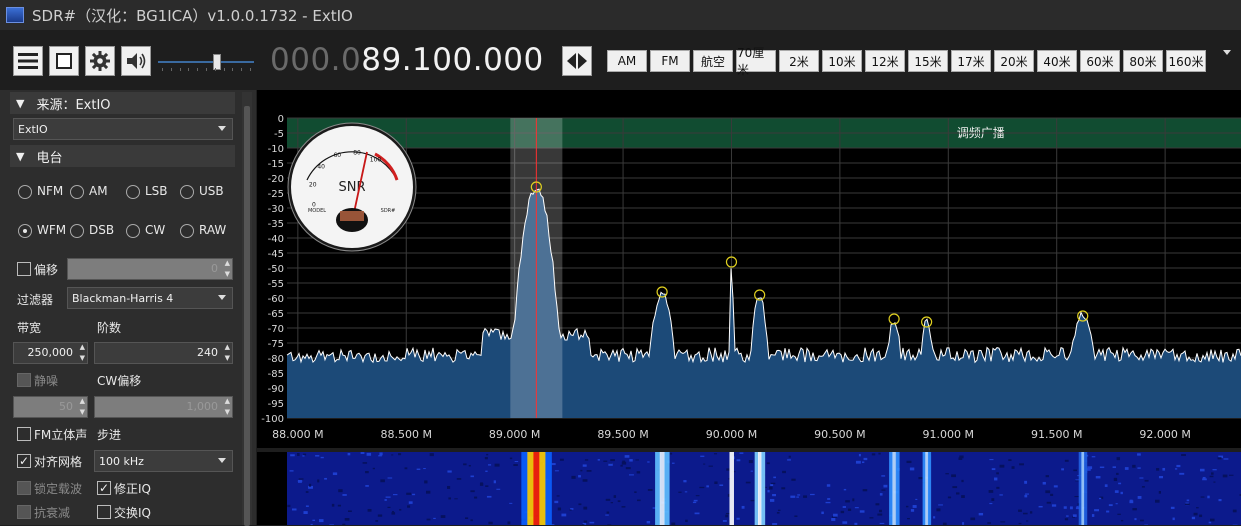 The width and height of the screenshot is (1241, 526). What do you see at coordinates (842, 61) in the screenshot?
I see `band-button-5: 10米` at bounding box center [842, 61].